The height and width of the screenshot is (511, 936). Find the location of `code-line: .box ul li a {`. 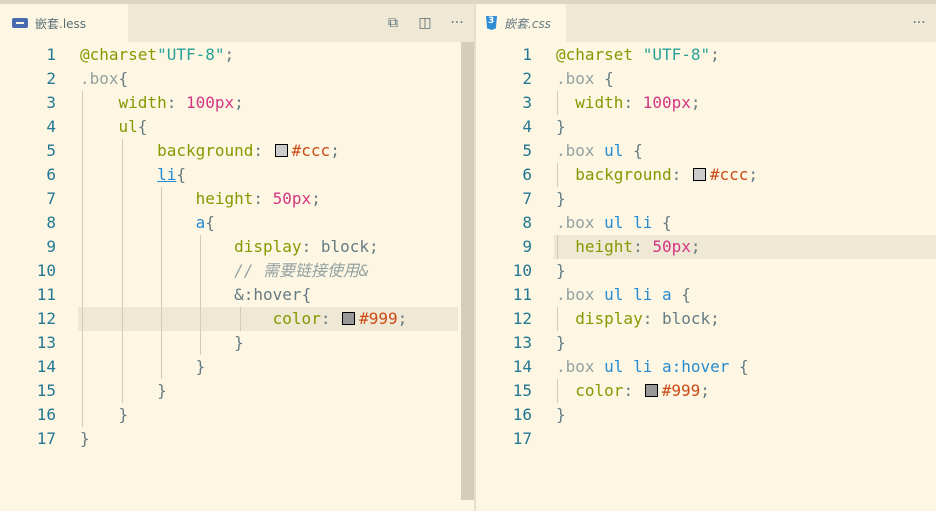

code-line: .box ul li a { is located at coordinates (623, 295).